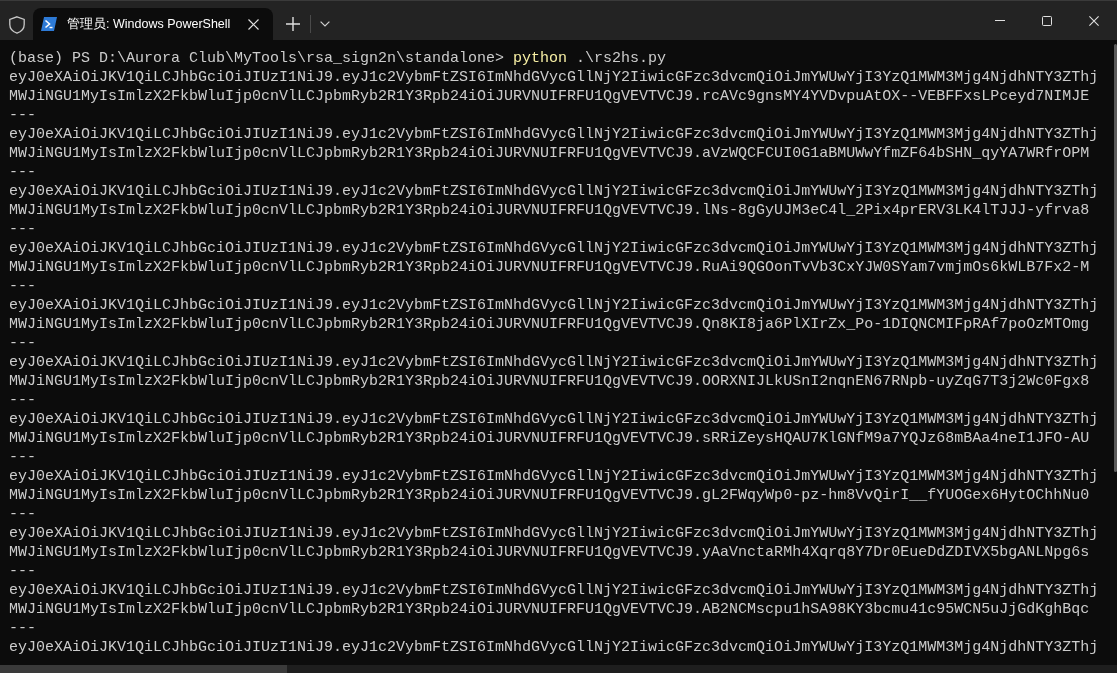  Describe the element at coordinates (549, 96) in the screenshot. I see `output-line: MWJiNGU1MyIsImlzX2FkbWluIjp0cnVlLCJpbmRyb2R1Y3Rpb24iOiJURVNUIFRFU1QgVEVTVCJ9.rcAVc9gnsMY4YVDvpuAtOX--VEBFFxsLPceyd7NIMJE` at that location.